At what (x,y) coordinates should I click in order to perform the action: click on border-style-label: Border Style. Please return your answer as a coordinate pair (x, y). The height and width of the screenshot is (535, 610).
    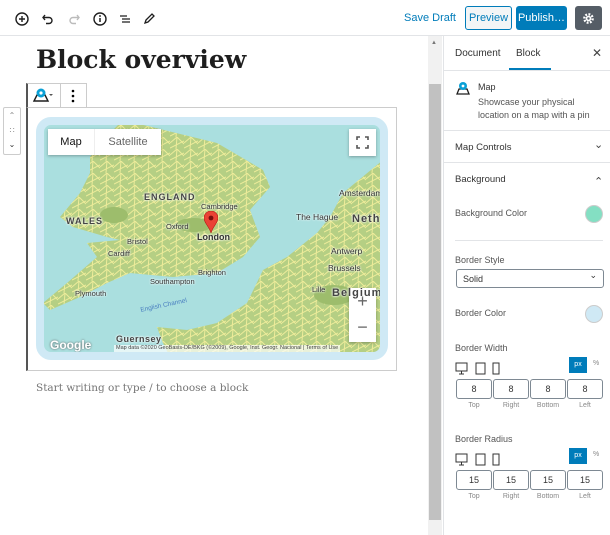
    Looking at the image, I should click on (480, 260).